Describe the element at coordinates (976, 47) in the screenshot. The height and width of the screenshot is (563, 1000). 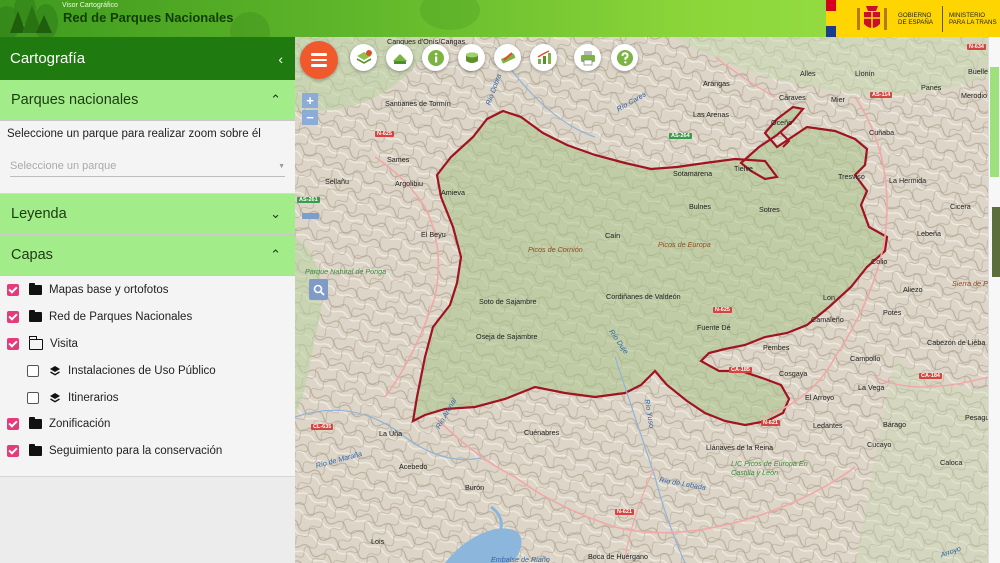
I see `road-label: N-634` at that location.